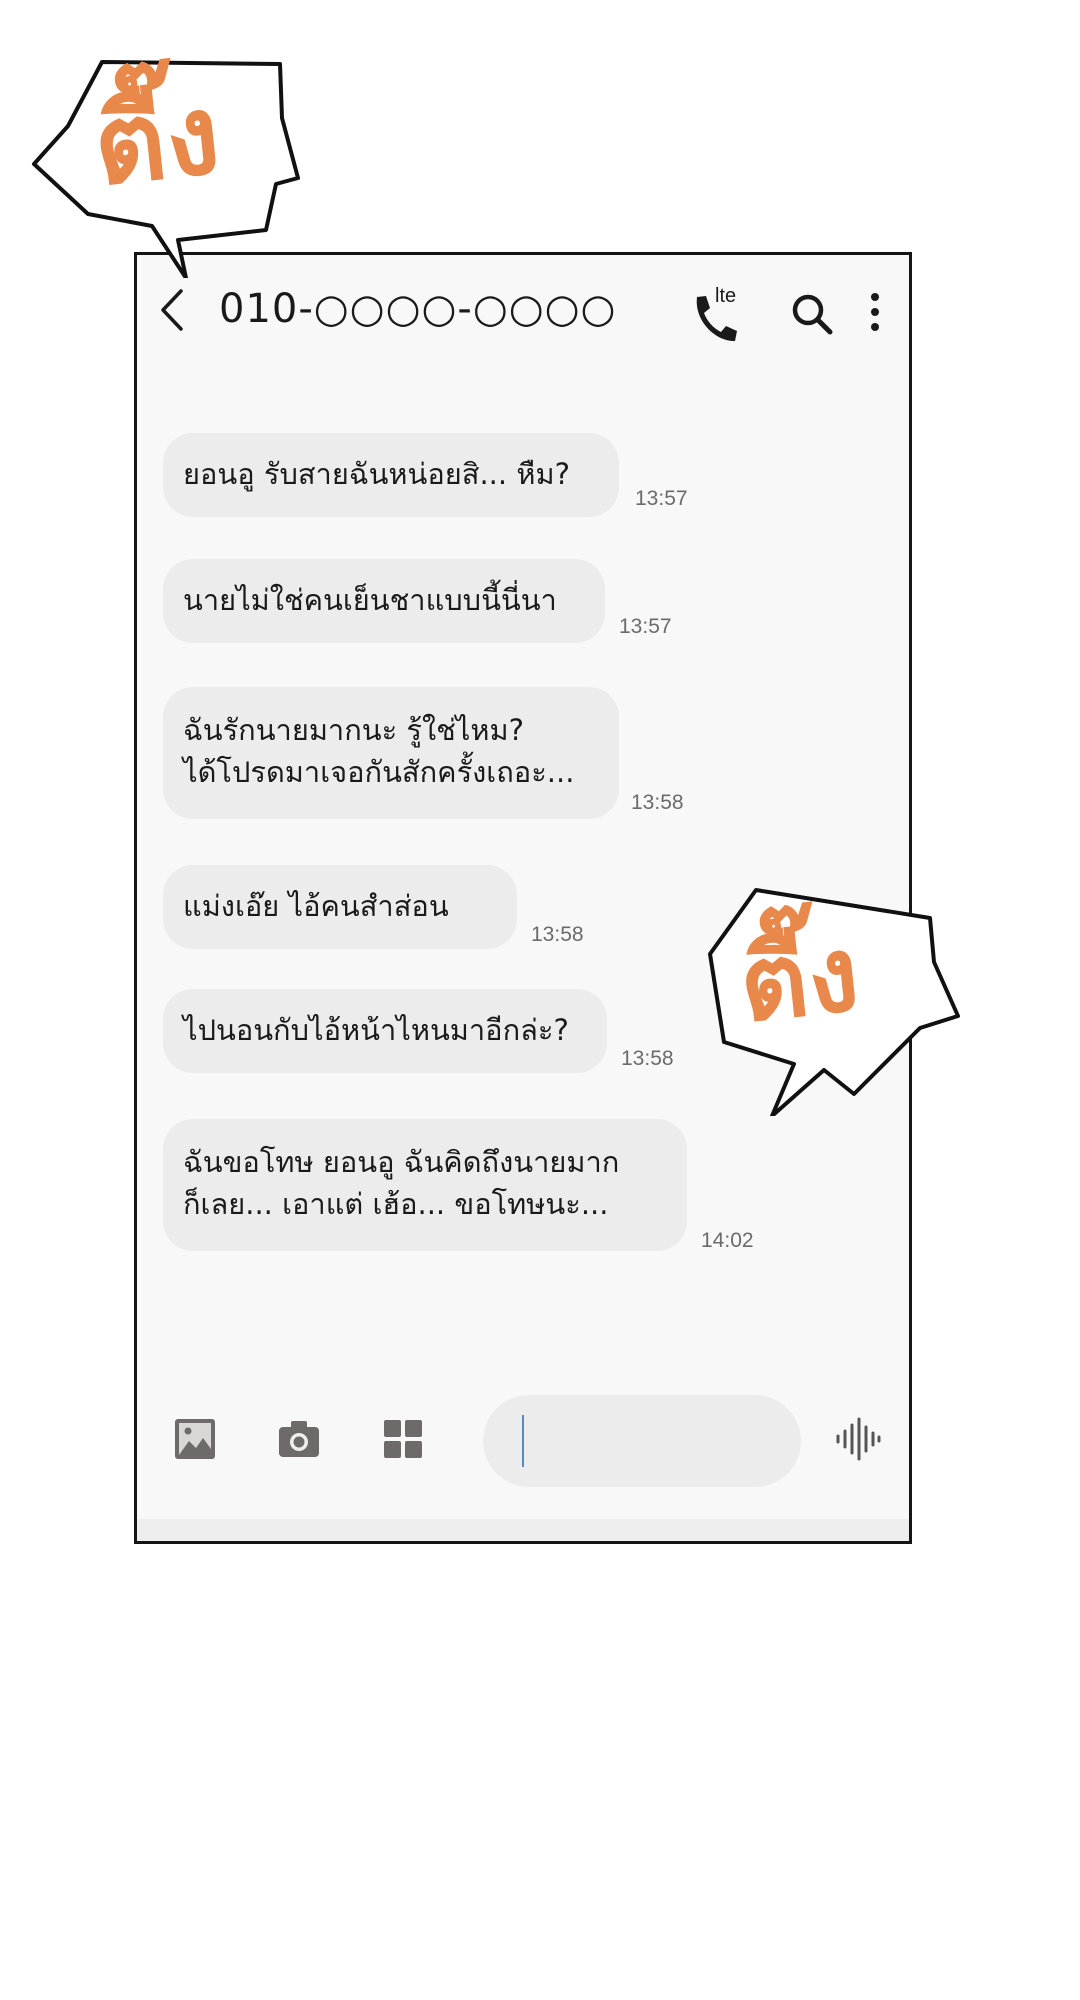  I want to click on camera-icon, so click(299, 1439).